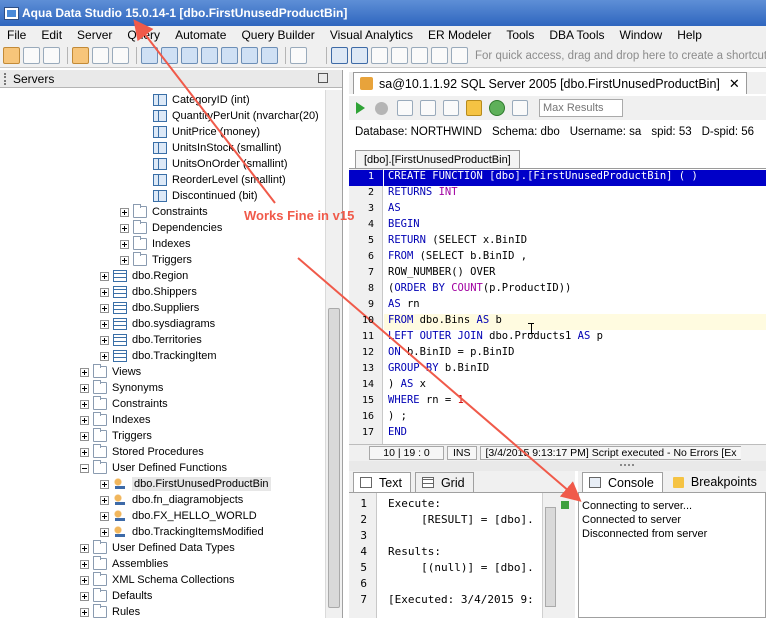  I want to click on tree-node: Assemblies, so click(124, 564).